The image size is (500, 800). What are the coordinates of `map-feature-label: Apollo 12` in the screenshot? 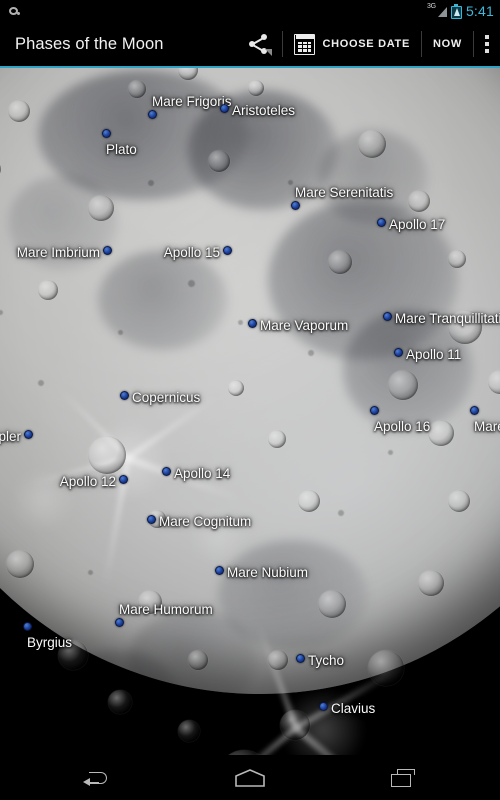 It's located at (87, 481).